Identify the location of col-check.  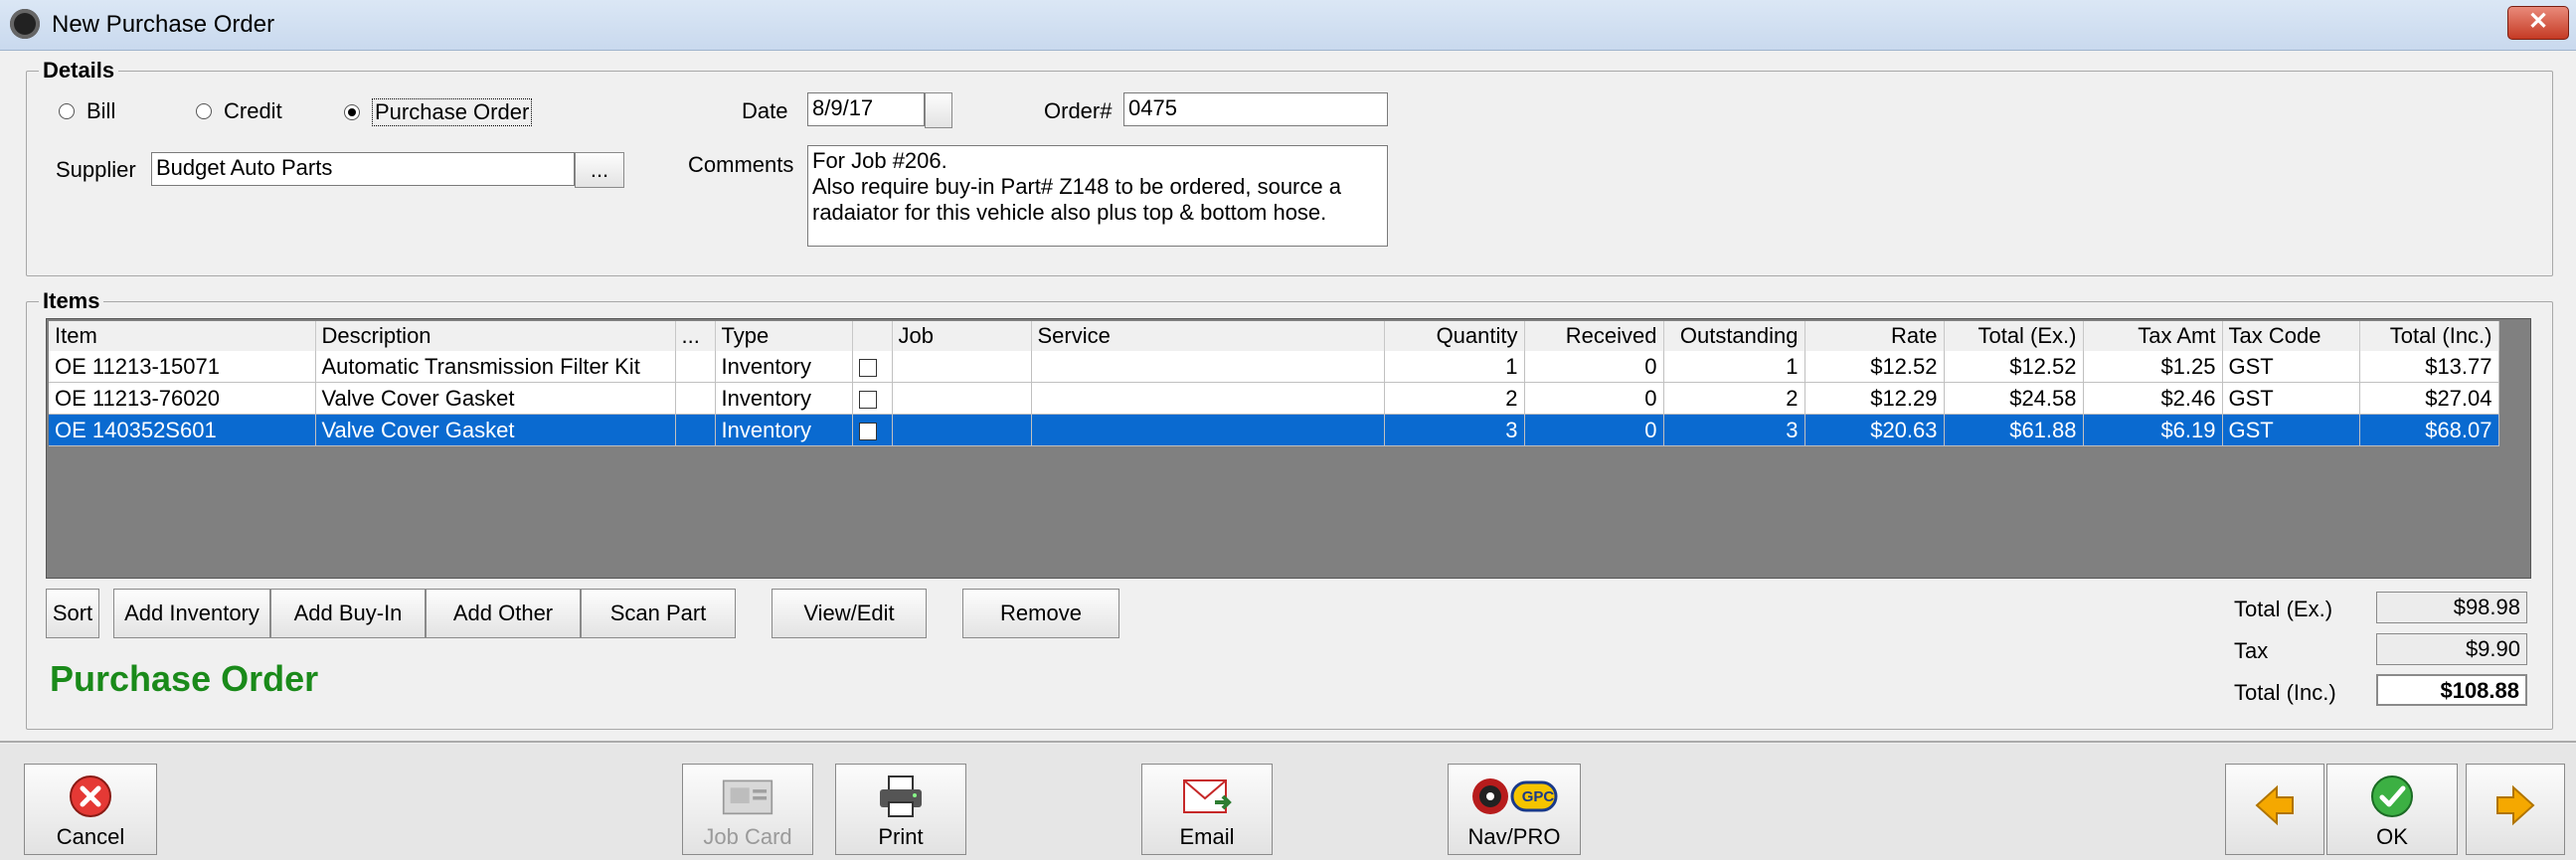
(872, 336).